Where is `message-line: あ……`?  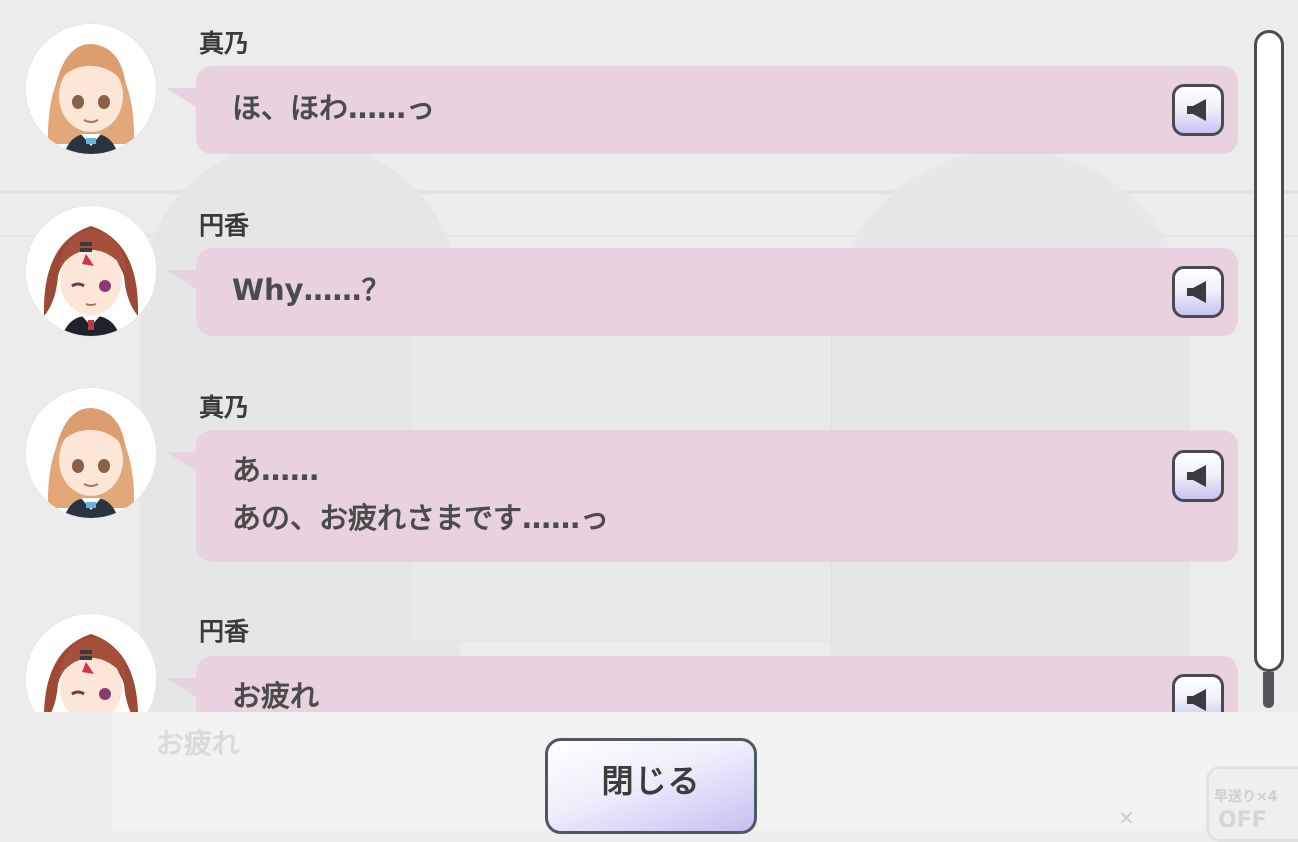 message-line: あ…… is located at coordinates (276, 470).